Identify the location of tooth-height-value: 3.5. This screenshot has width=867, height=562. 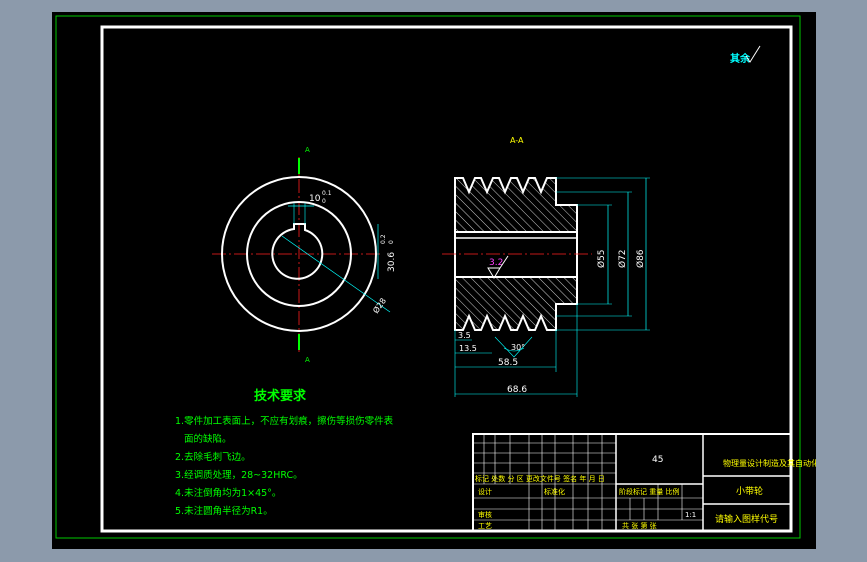
(464, 335).